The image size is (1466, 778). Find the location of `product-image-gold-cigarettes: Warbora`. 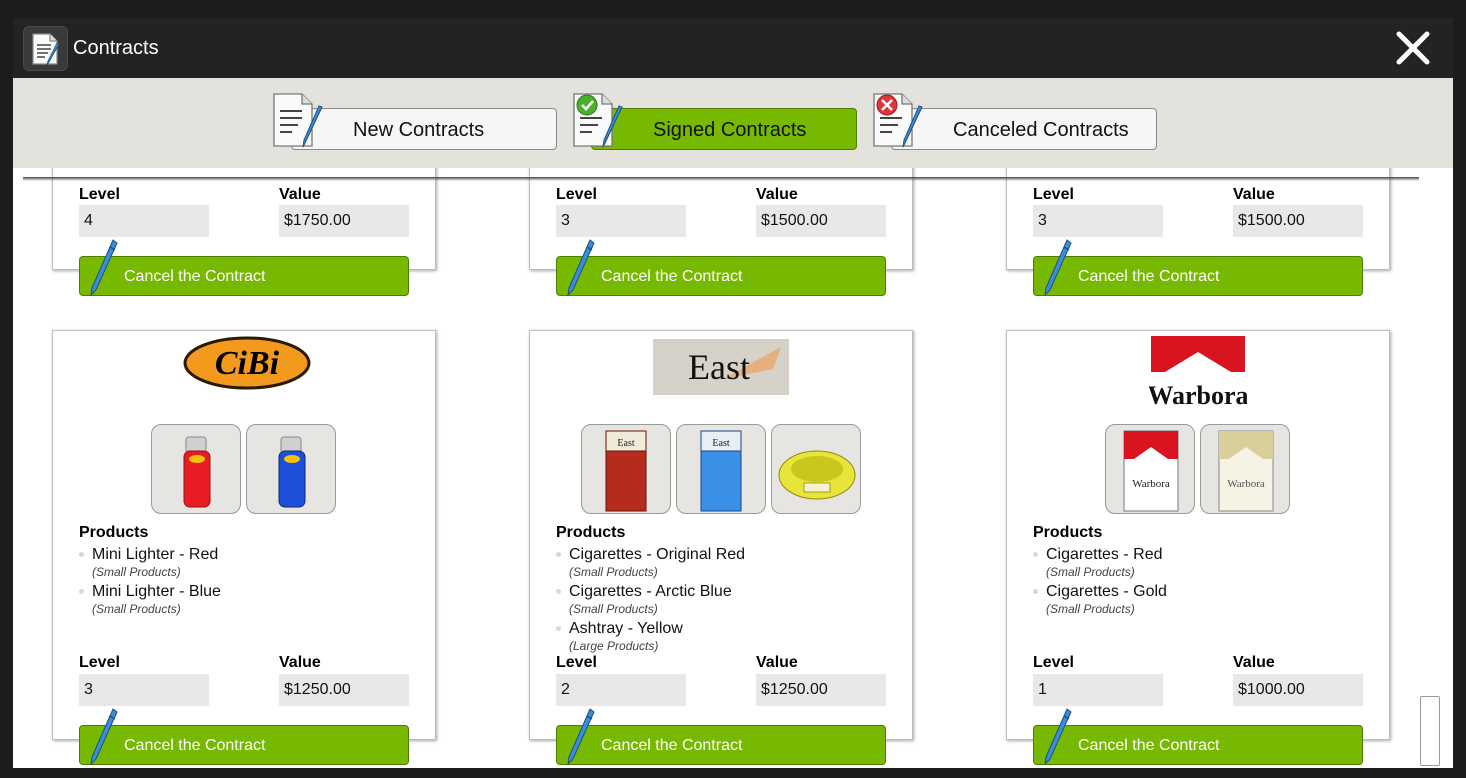

product-image-gold-cigarettes: Warbora is located at coordinates (1245, 469).